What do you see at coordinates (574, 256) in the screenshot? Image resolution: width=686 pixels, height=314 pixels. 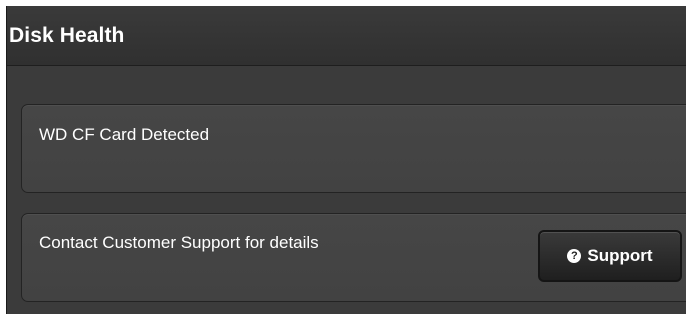 I see `question-circle-icon: ?` at bounding box center [574, 256].